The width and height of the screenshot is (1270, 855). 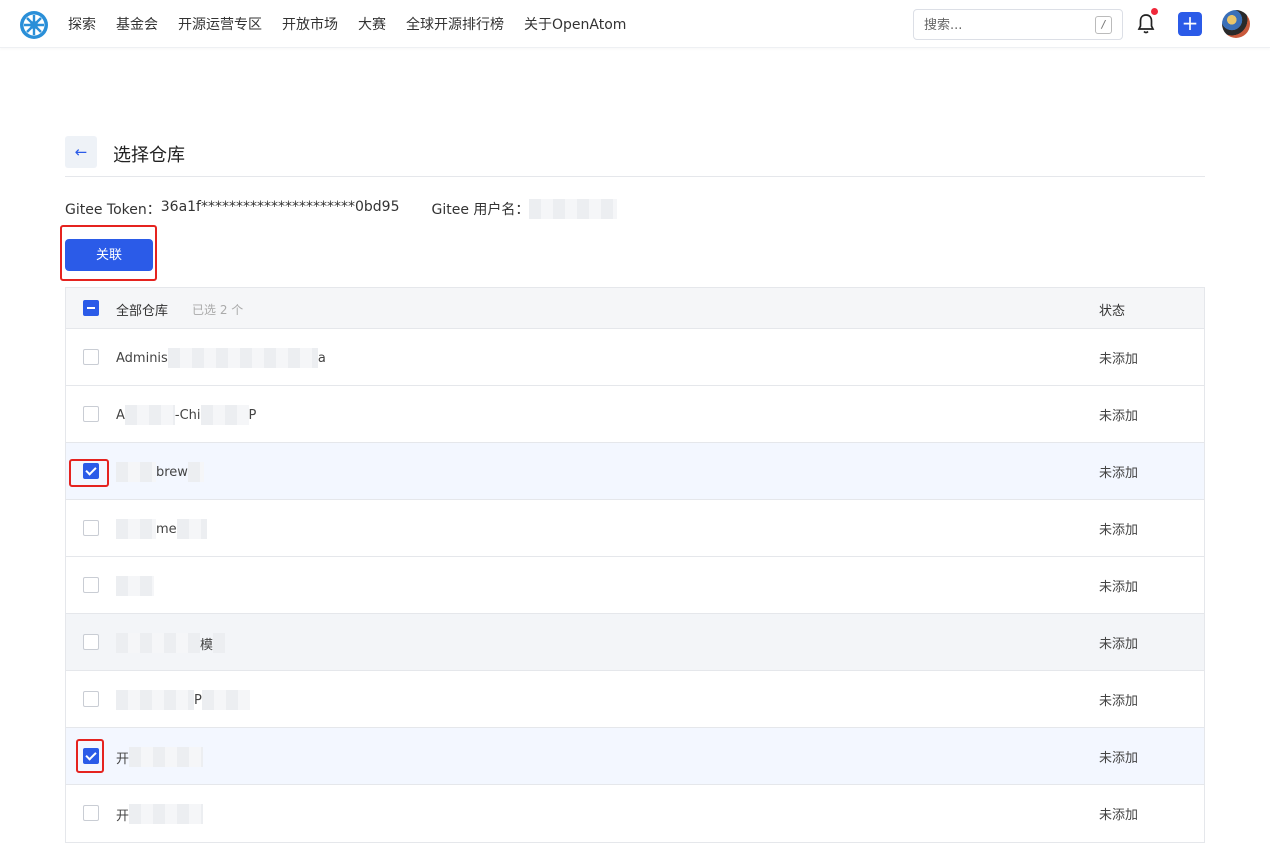 What do you see at coordinates (160, 472) in the screenshot?
I see `repo-name: brew` at bounding box center [160, 472].